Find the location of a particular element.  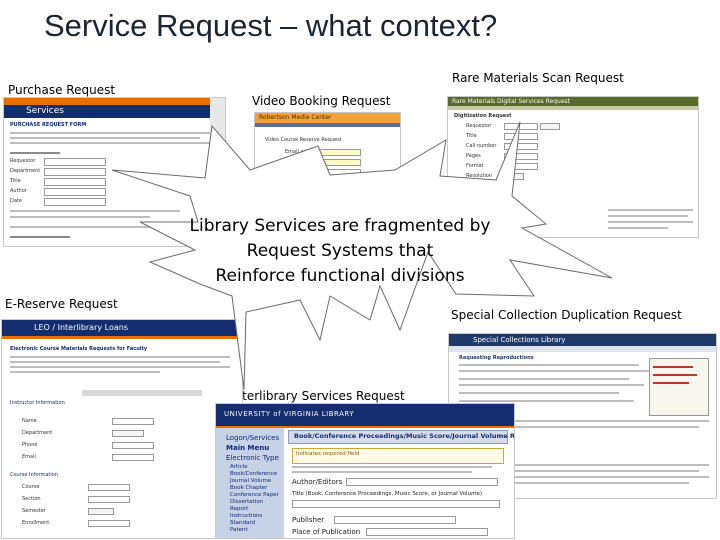

message-line-2: Request Systems that is located at coordinates (340, 251).